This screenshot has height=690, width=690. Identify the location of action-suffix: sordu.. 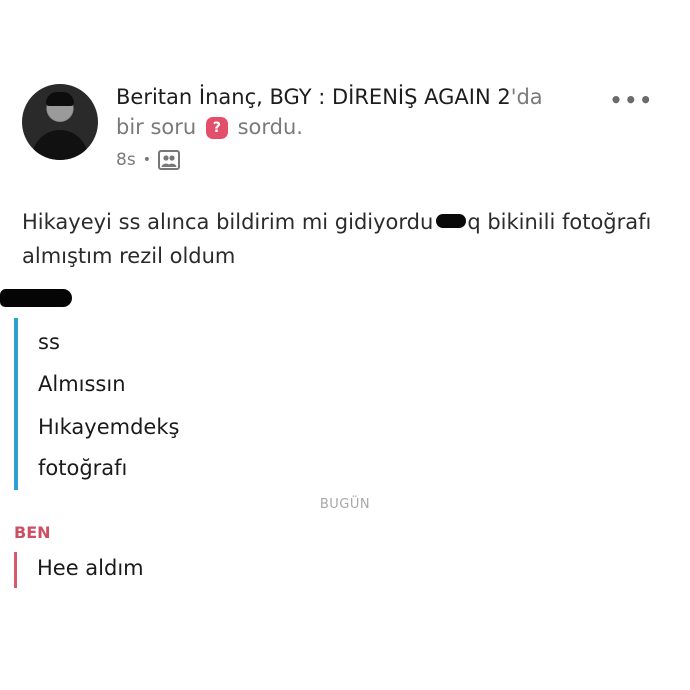
(270, 127).